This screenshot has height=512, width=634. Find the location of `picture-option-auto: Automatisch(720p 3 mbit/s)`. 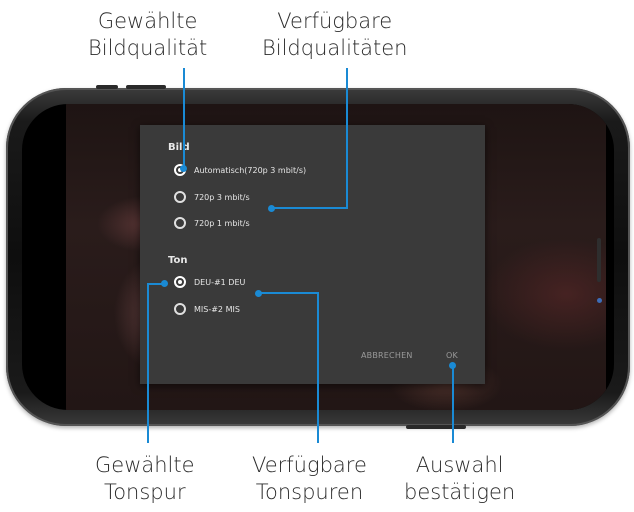

picture-option-auto: Automatisch(720p 3 mbit/s) is located at coordinates (240, 170).